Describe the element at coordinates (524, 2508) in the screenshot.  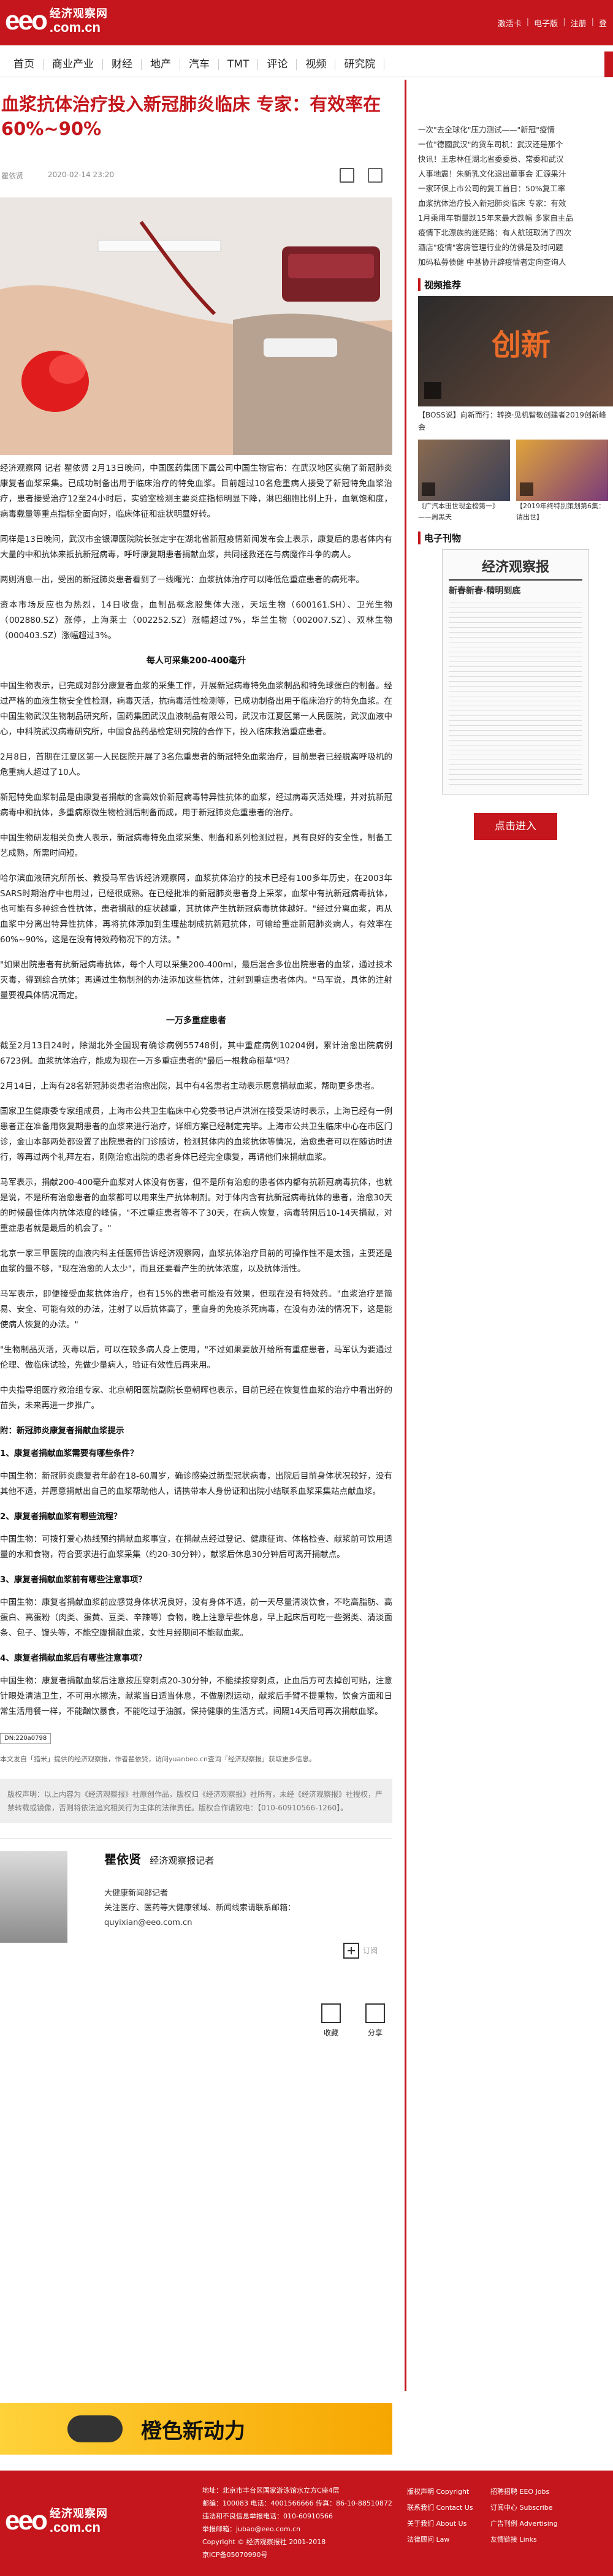
I see `footer-link: 订阅中心 Subscribe` at that location.